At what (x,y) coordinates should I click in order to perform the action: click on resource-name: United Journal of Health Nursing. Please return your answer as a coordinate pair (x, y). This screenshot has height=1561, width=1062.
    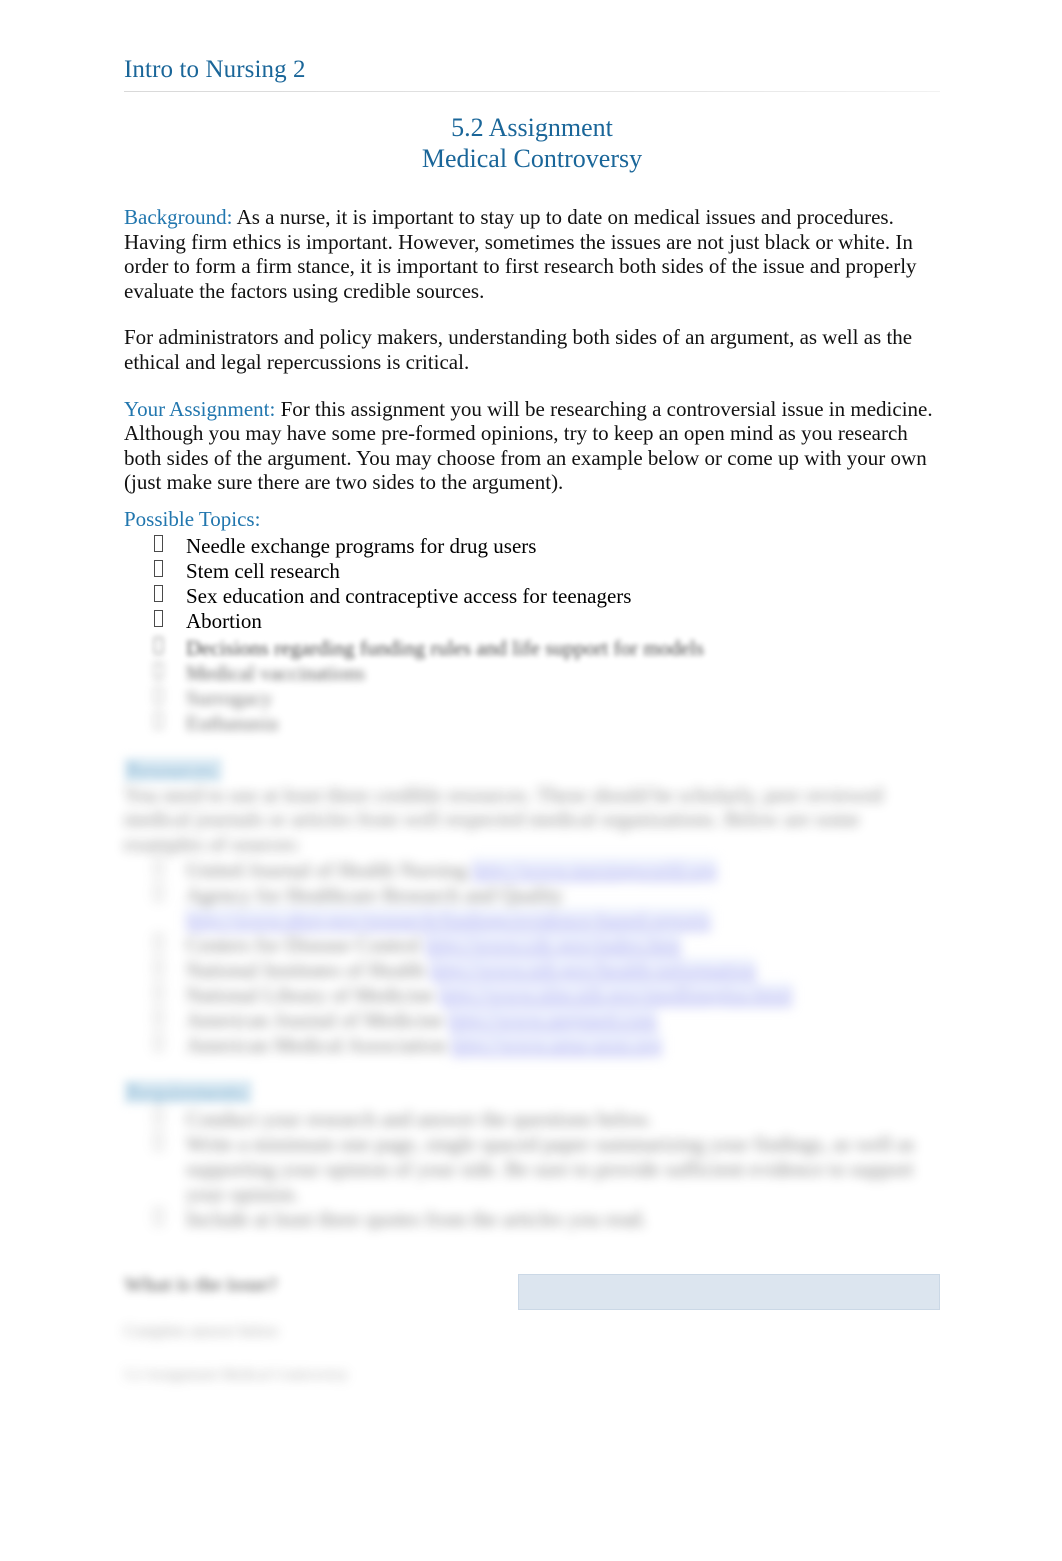
    Looking at the image, I should click on (327, 870).